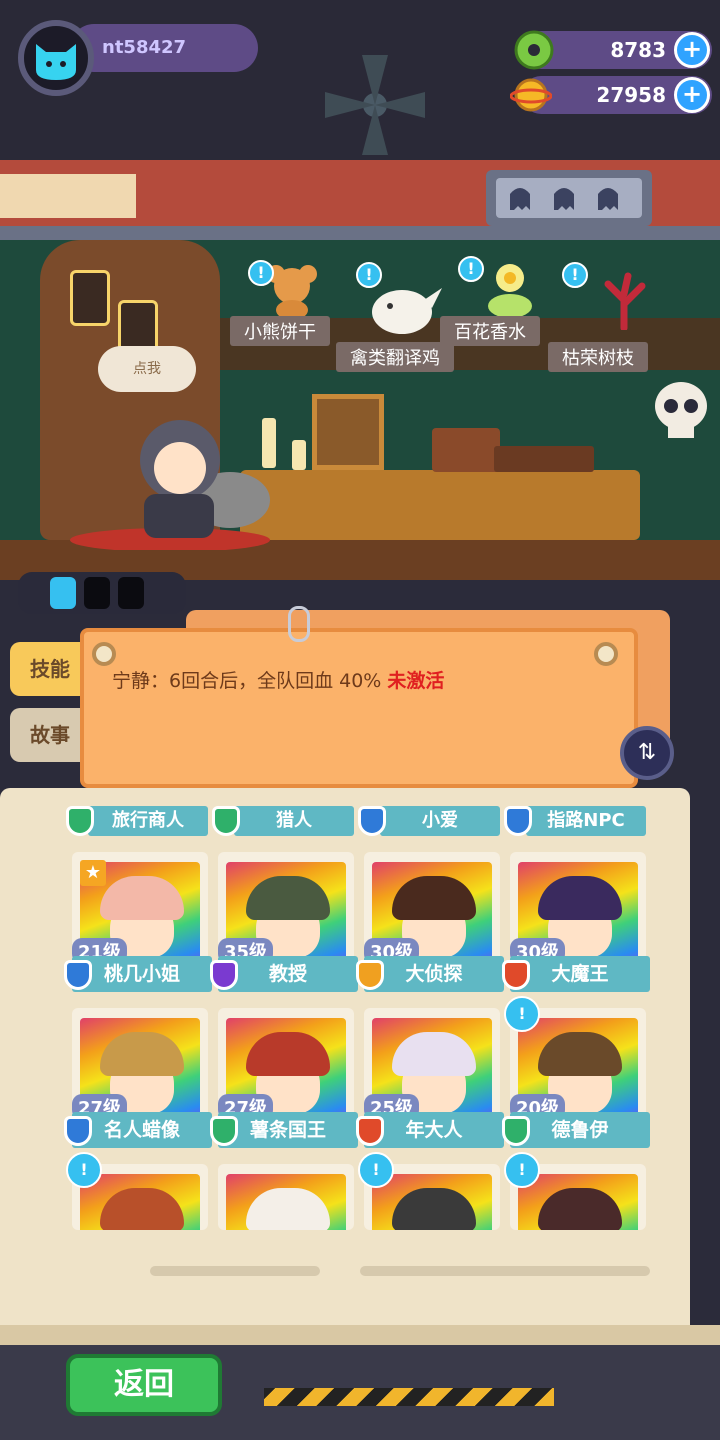 This screenshot has width=720, height=1440. What do you see at coordinates (288, 974) in the screenshot?
I see `character-name: 教授` at bounding box center [288, 974].